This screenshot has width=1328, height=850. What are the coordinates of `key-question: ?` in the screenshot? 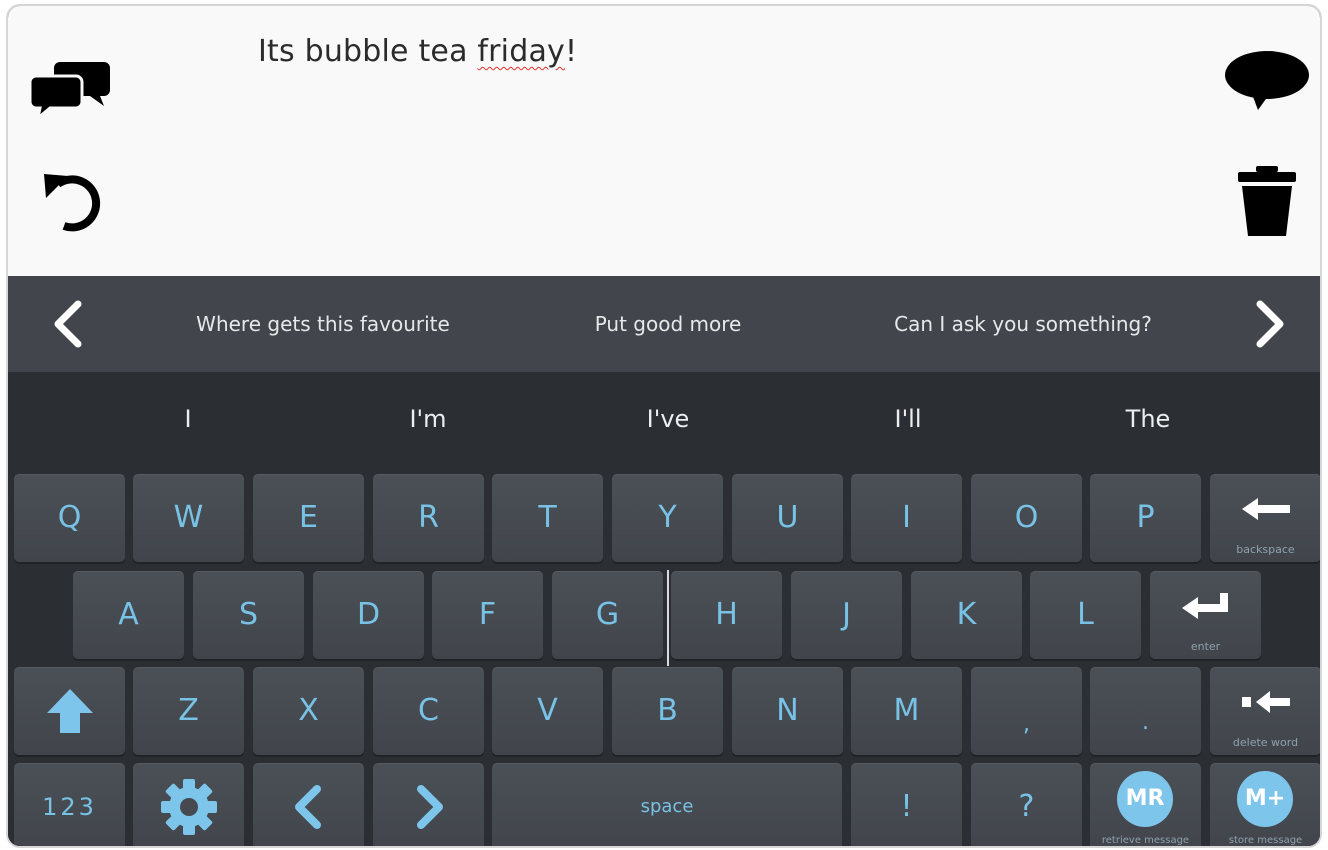 It's located at (1026, 804).